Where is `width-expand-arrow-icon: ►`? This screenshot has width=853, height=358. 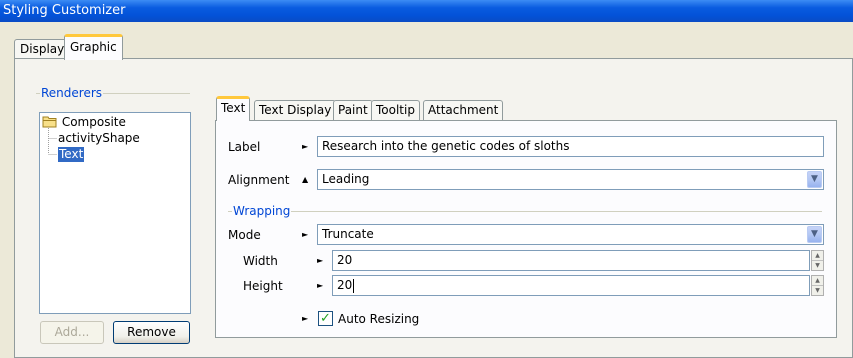 width-expand-arrow-icon: ► is located at coordinates (320, 261).